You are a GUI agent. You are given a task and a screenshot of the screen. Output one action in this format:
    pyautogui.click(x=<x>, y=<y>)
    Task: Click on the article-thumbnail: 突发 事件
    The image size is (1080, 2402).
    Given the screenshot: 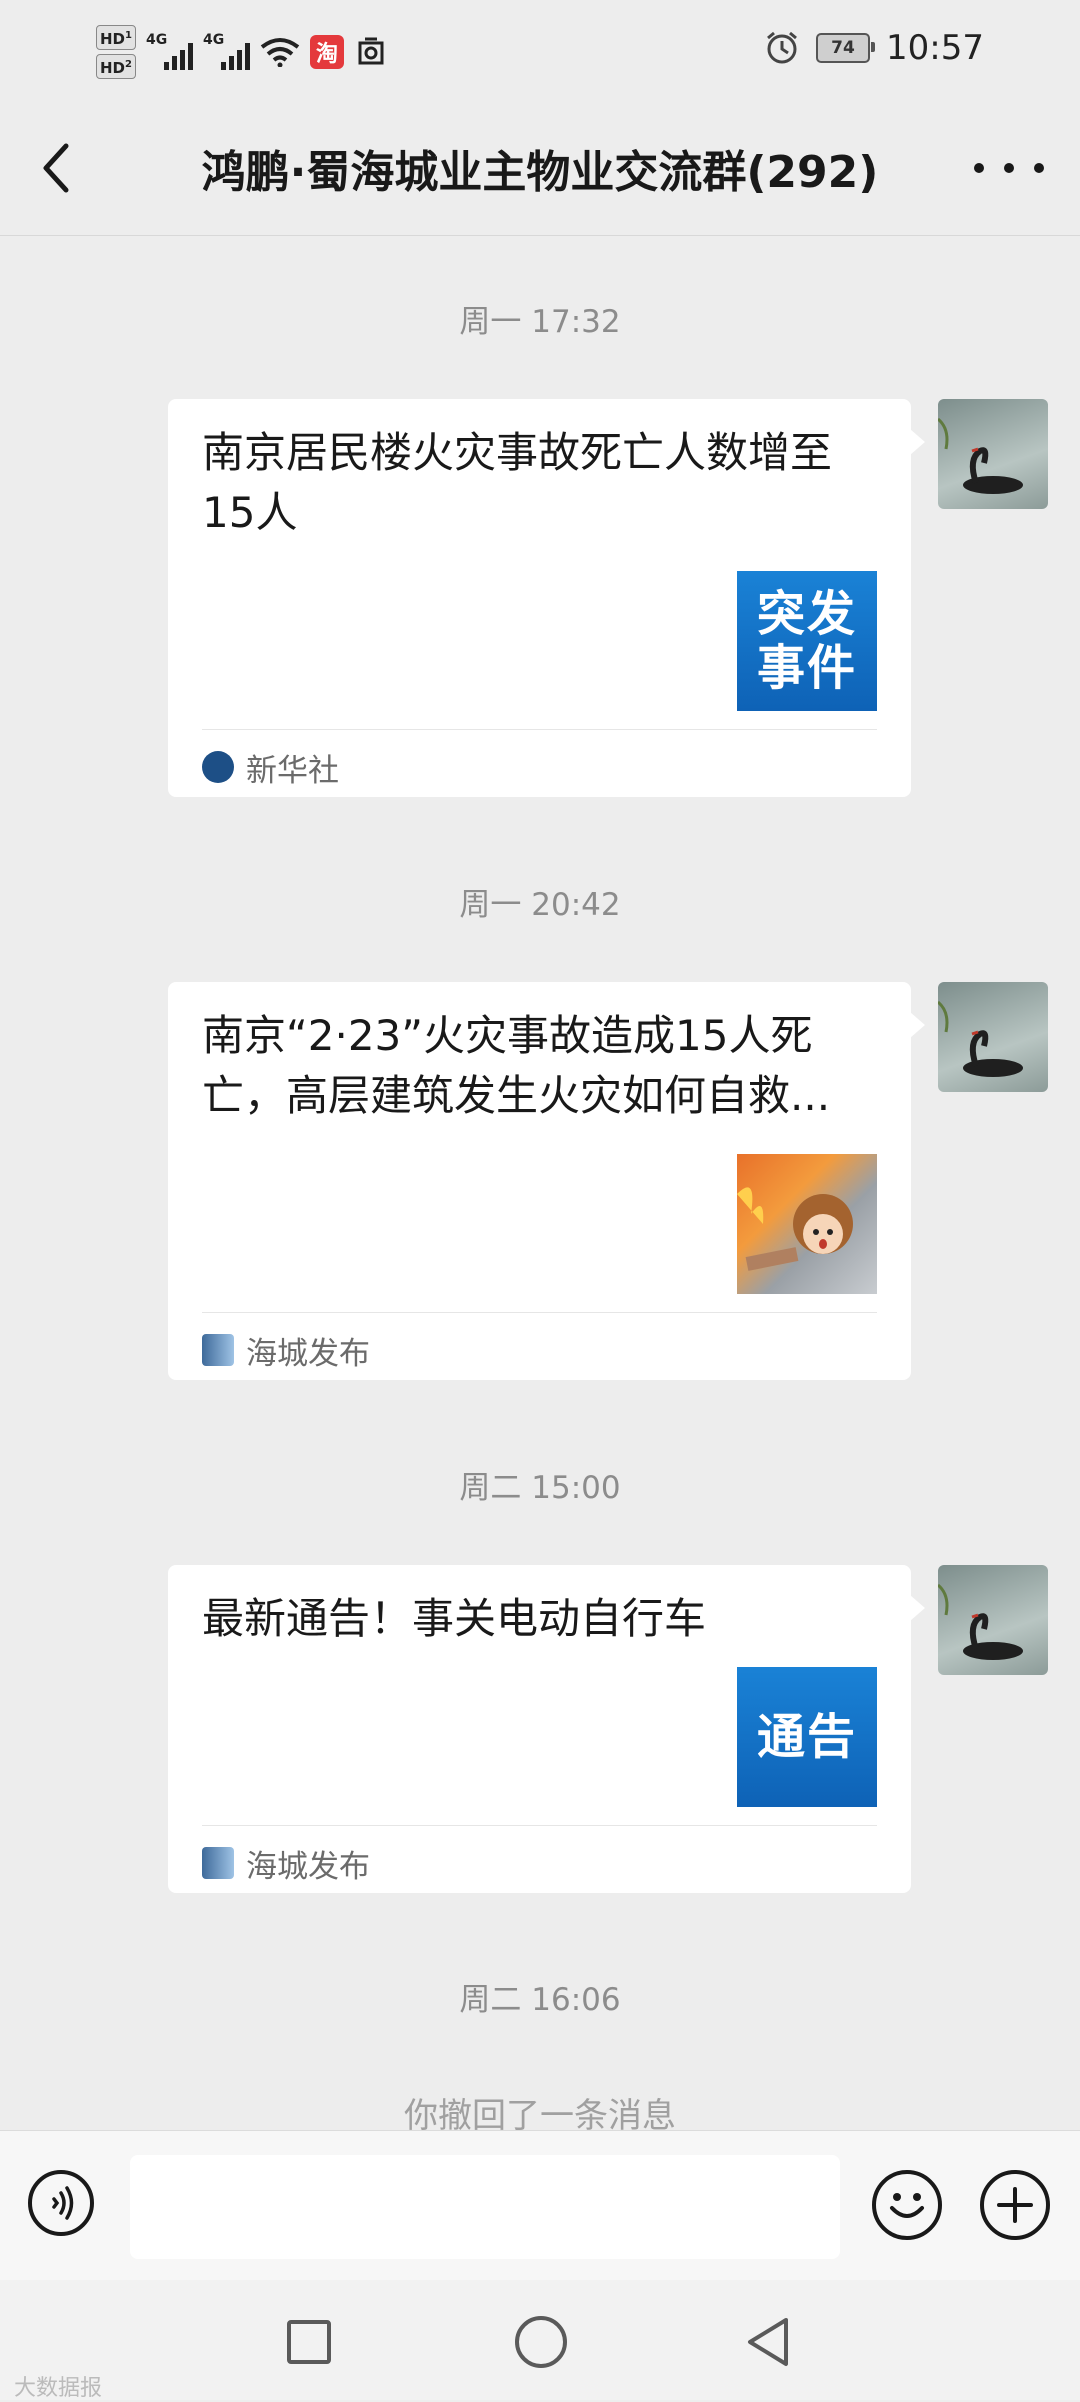 What is the action you would take?
    pyautogui.click(x=807, y=641)
    